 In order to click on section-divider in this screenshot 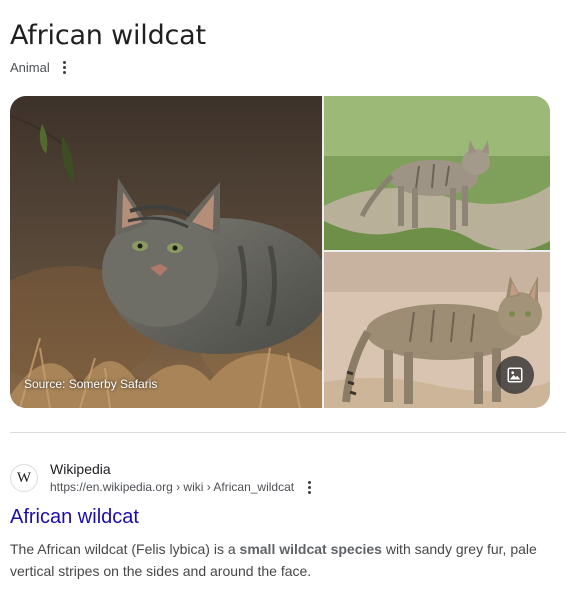, I will do `click(288, 432)`.